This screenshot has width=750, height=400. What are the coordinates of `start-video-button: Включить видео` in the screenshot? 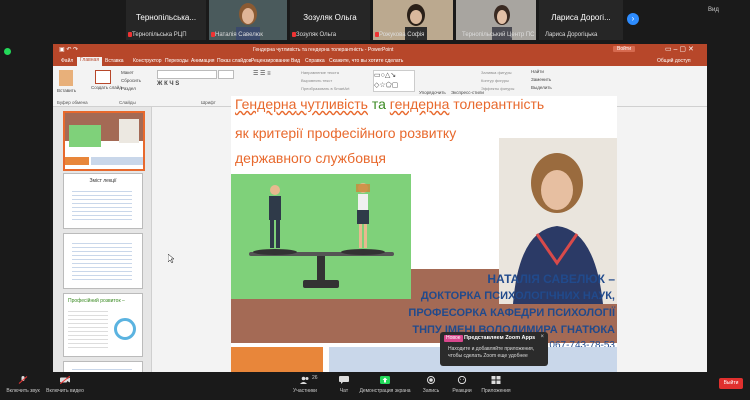 It's located at (65, 386).